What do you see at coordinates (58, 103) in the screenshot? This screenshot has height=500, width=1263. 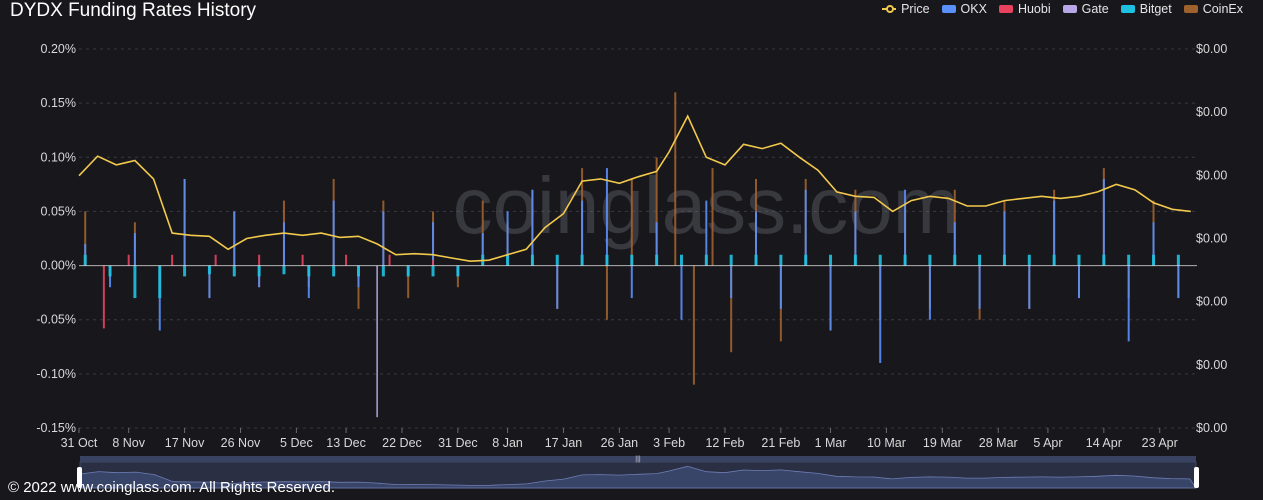 I see `left-tick-label: 0.15%` at bounding box center [58, 103].